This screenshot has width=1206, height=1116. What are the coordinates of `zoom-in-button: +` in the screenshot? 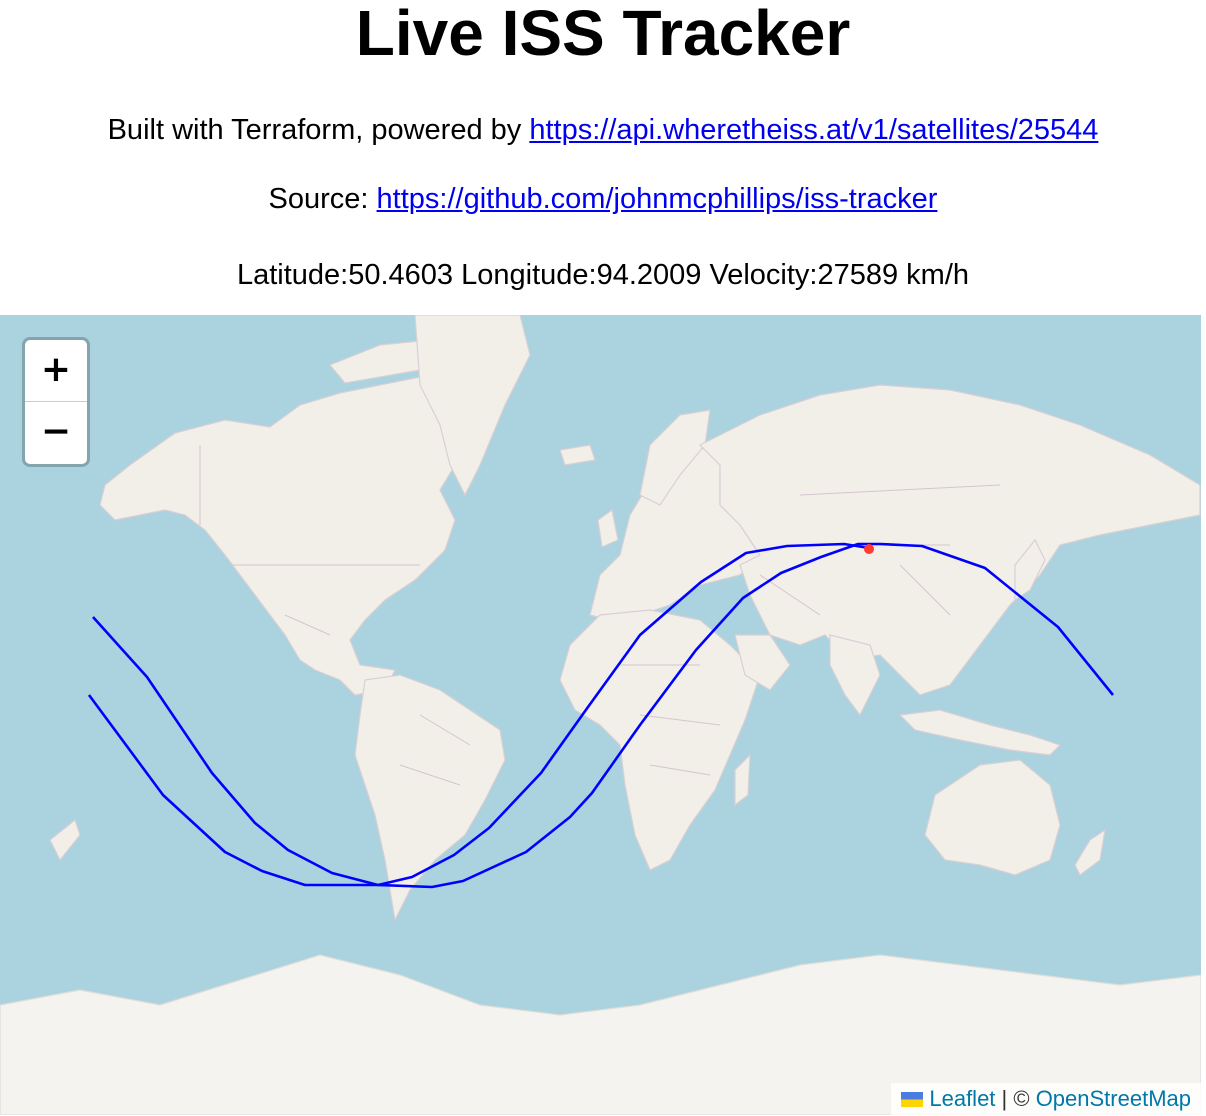 It's located at (56, 371).